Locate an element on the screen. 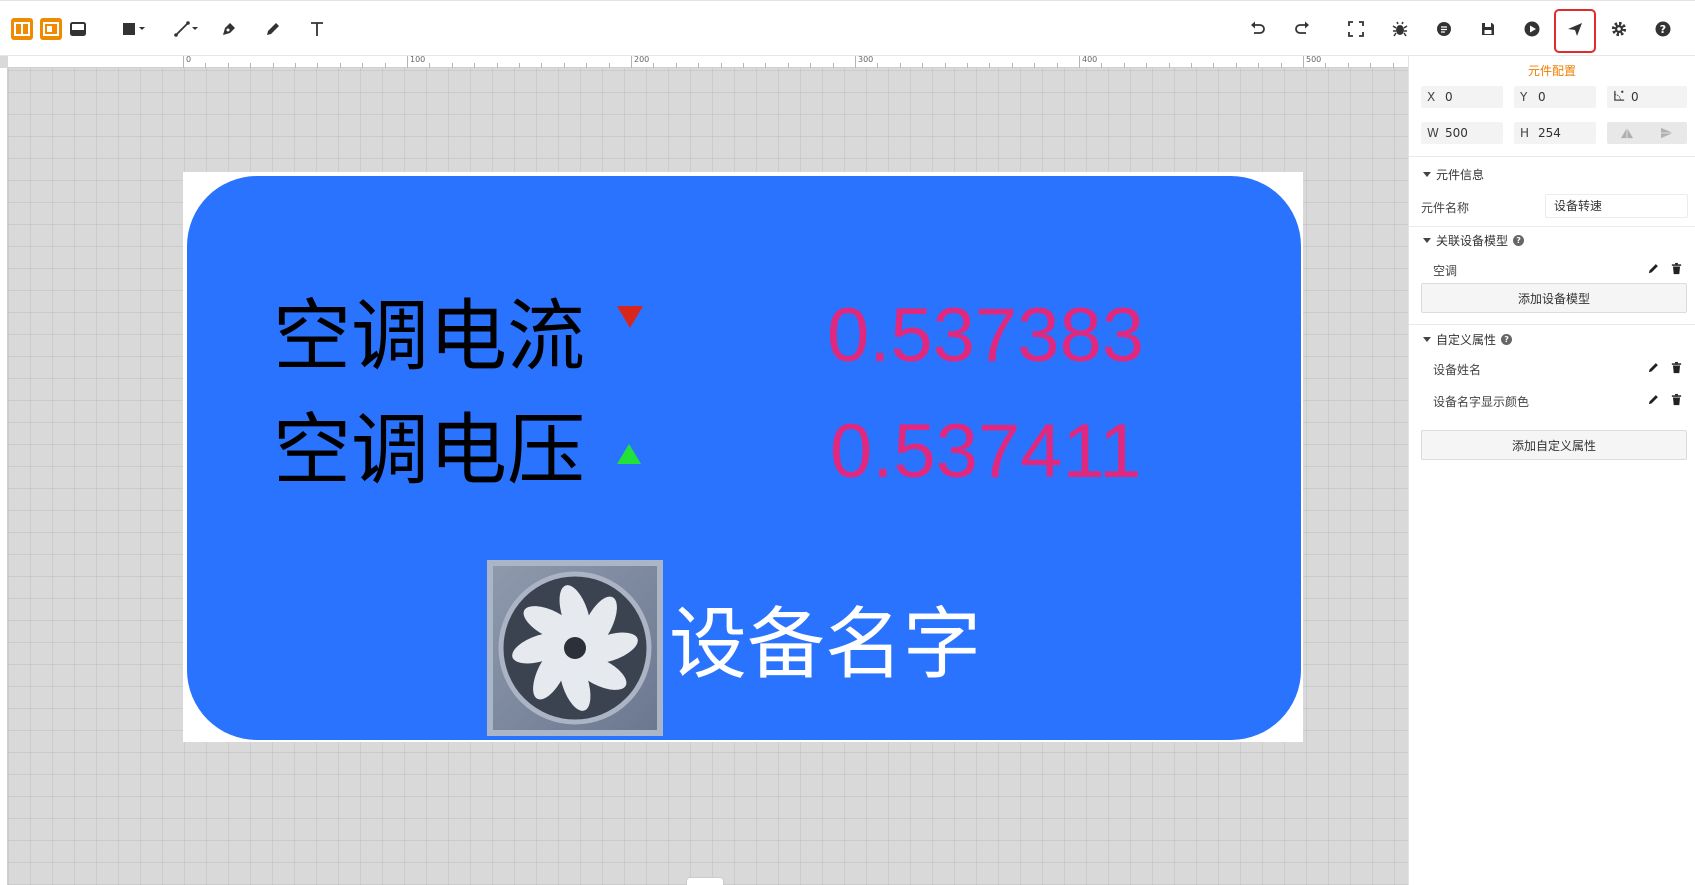 The width and height of the screenshot is (1695, 885). rectangle-tool-button is located at coordinates (133, 29).